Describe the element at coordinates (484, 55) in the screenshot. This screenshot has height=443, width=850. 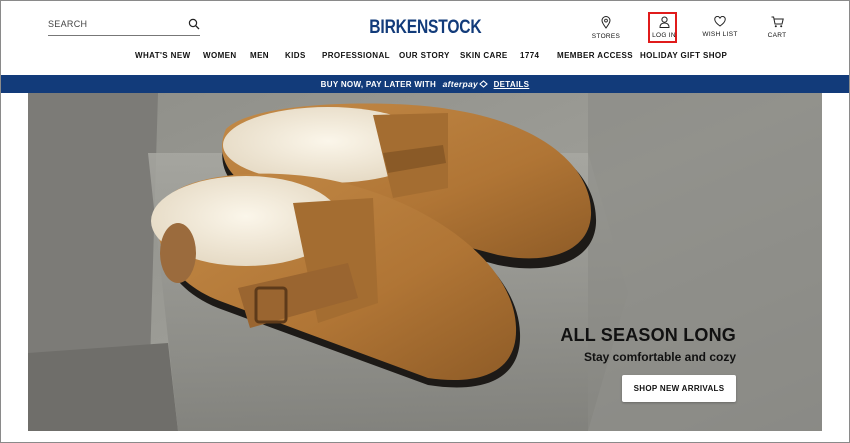
I see `nav-item-skin-care: SKIN CARE` at that location.